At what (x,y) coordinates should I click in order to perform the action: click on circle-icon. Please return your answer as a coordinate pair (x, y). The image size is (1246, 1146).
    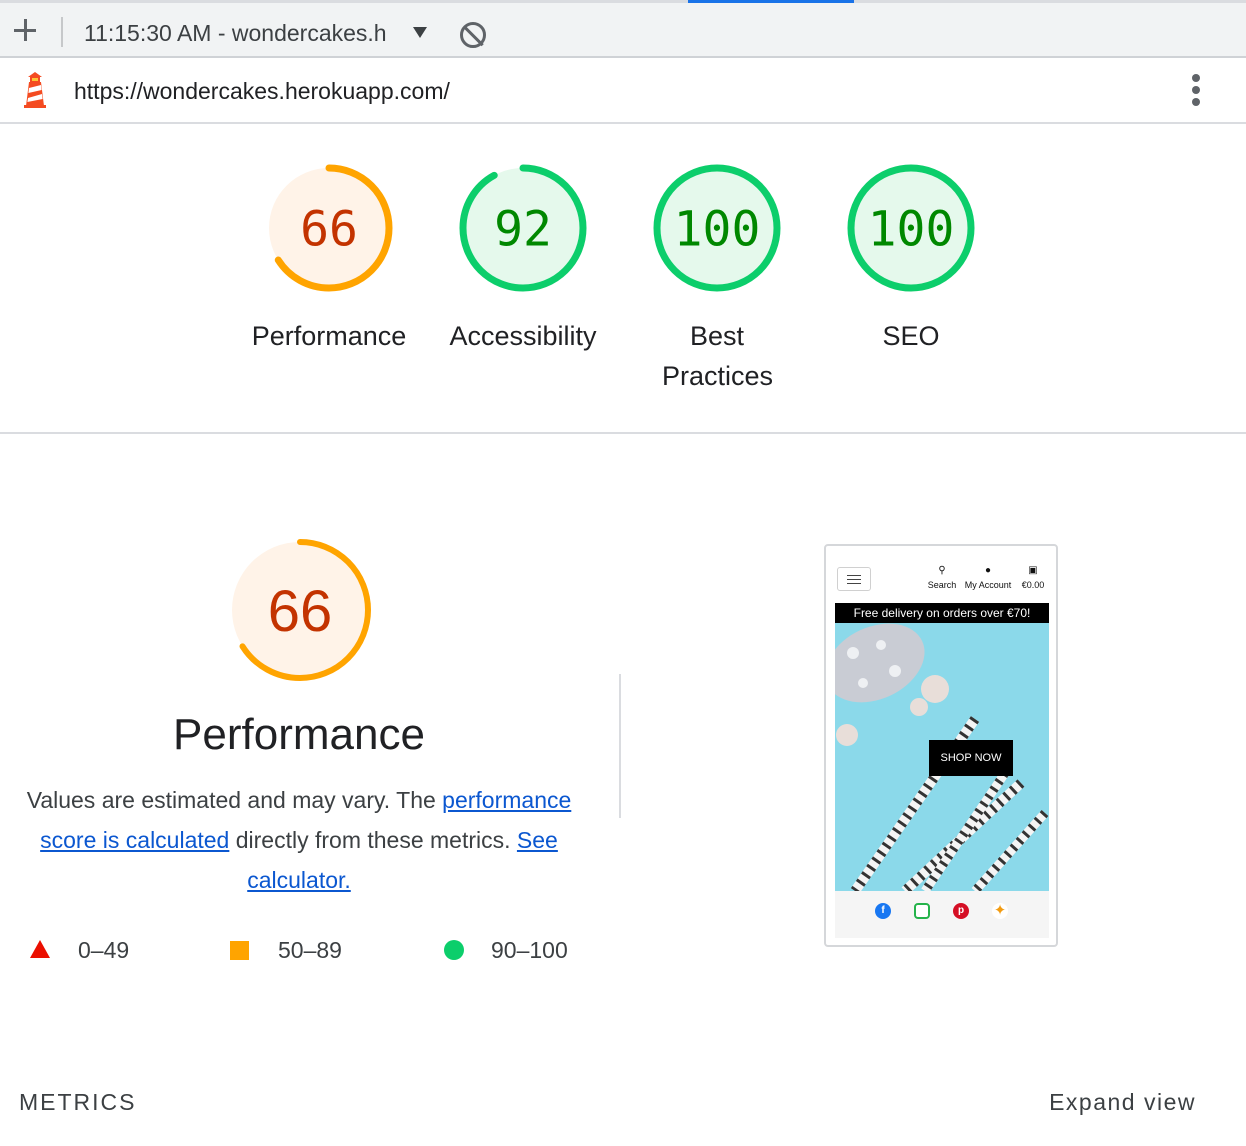
    Looking at the image, I should click on (454, 950).